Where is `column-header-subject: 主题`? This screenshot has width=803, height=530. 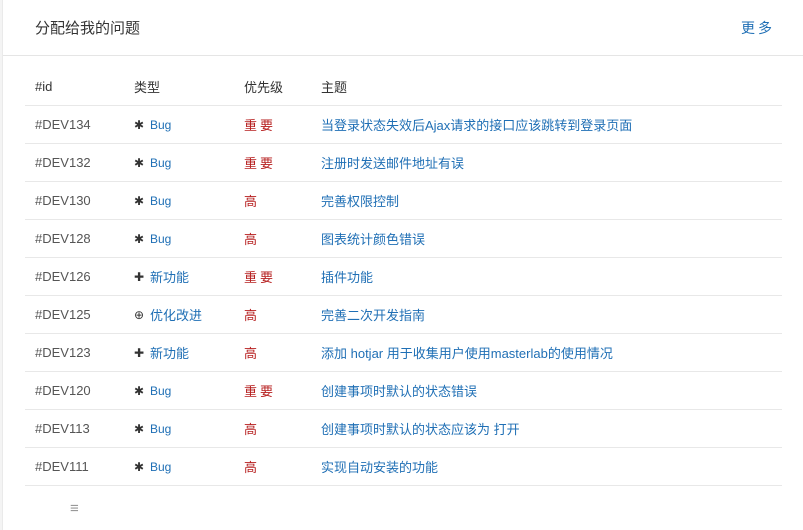
column-header-subject: 主题 is located at coordinates (546, 86).